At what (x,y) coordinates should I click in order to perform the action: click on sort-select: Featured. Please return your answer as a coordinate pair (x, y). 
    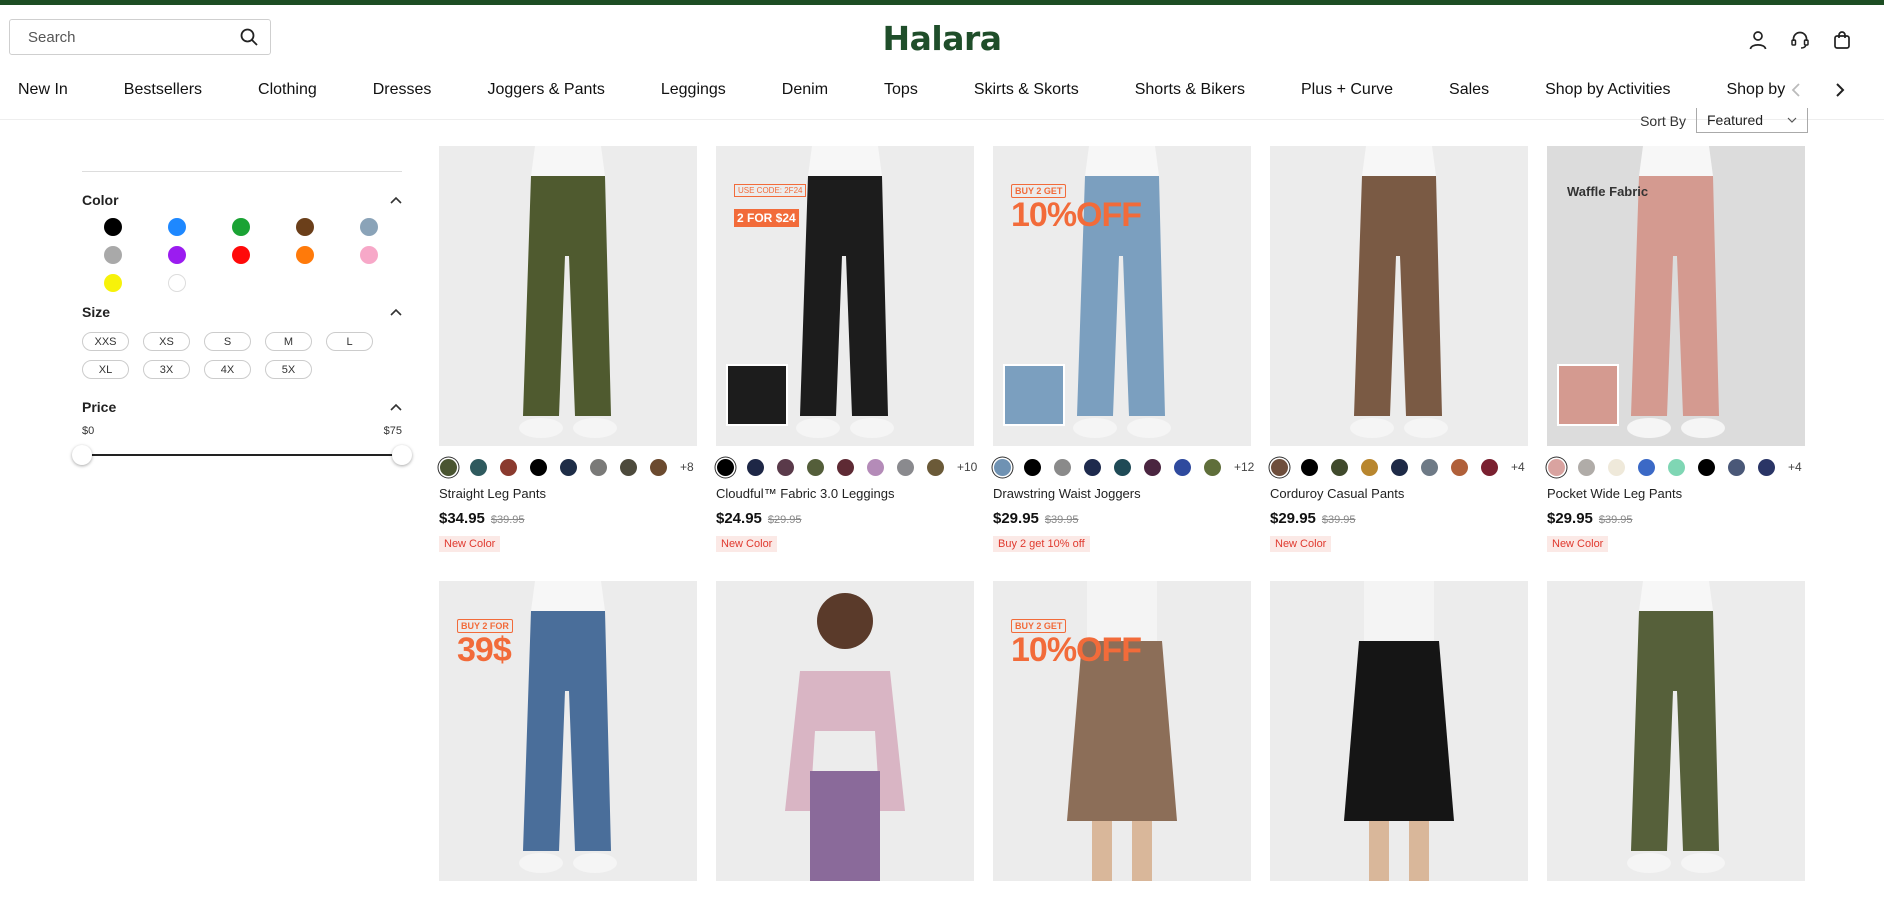
    Looking at the image, I should click on (1752, 120).